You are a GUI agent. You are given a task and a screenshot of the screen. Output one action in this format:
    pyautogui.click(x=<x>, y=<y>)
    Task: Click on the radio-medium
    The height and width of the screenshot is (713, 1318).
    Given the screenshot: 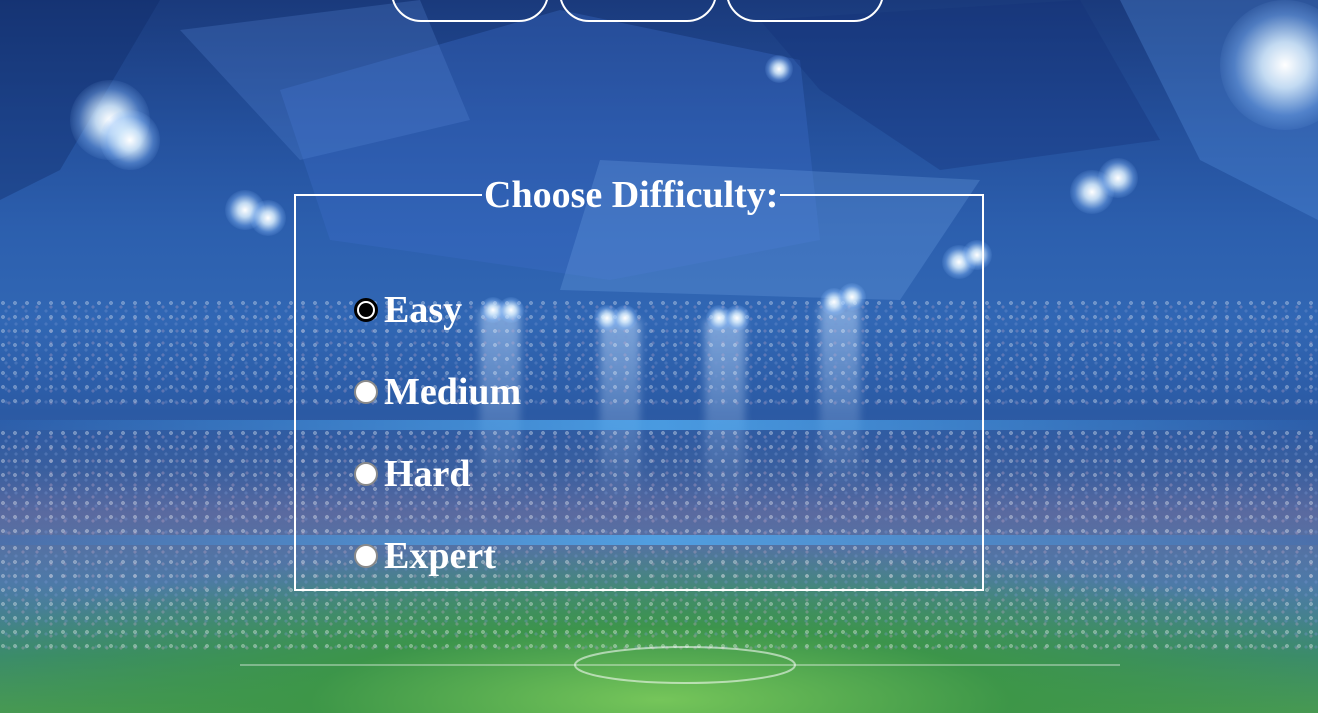 What is the action you would take?
    pyautogui.click(x=366, y=392)
    